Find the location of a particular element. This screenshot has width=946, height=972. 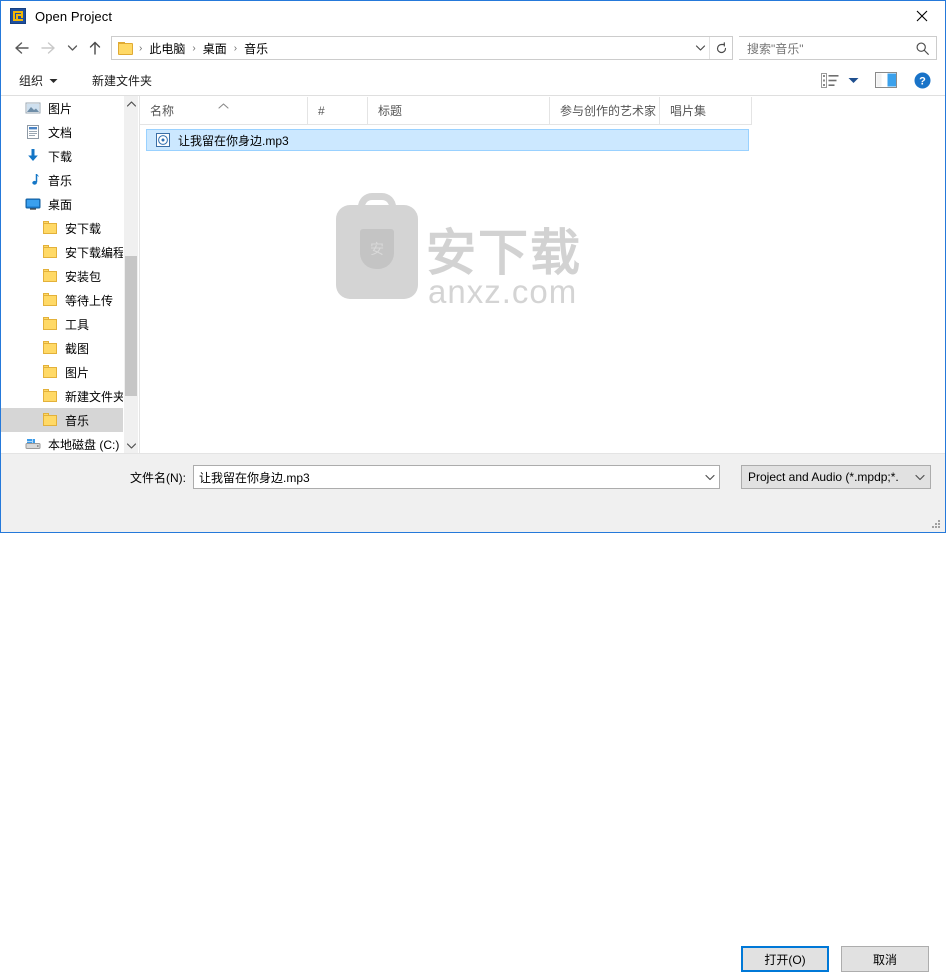

close-button is located at coordinates (922, 16).